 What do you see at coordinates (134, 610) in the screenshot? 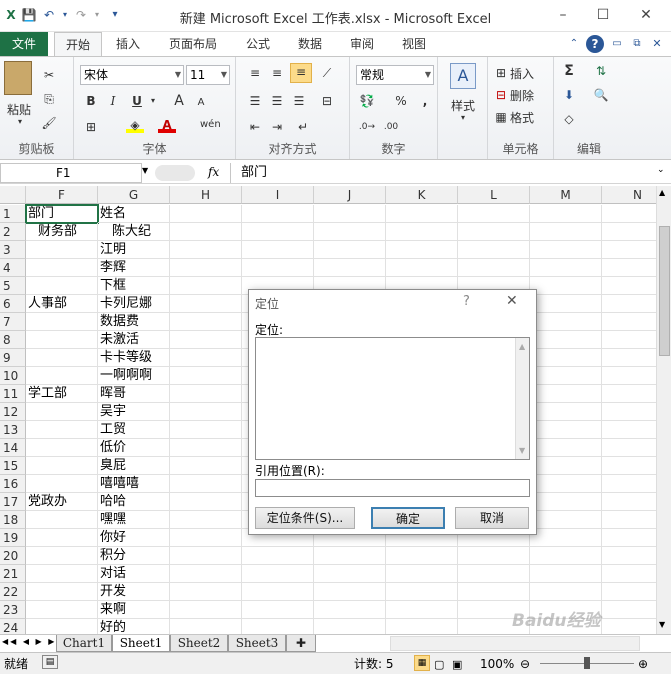
I see `cell-name: 来啊` at bounding box center [134, 610].